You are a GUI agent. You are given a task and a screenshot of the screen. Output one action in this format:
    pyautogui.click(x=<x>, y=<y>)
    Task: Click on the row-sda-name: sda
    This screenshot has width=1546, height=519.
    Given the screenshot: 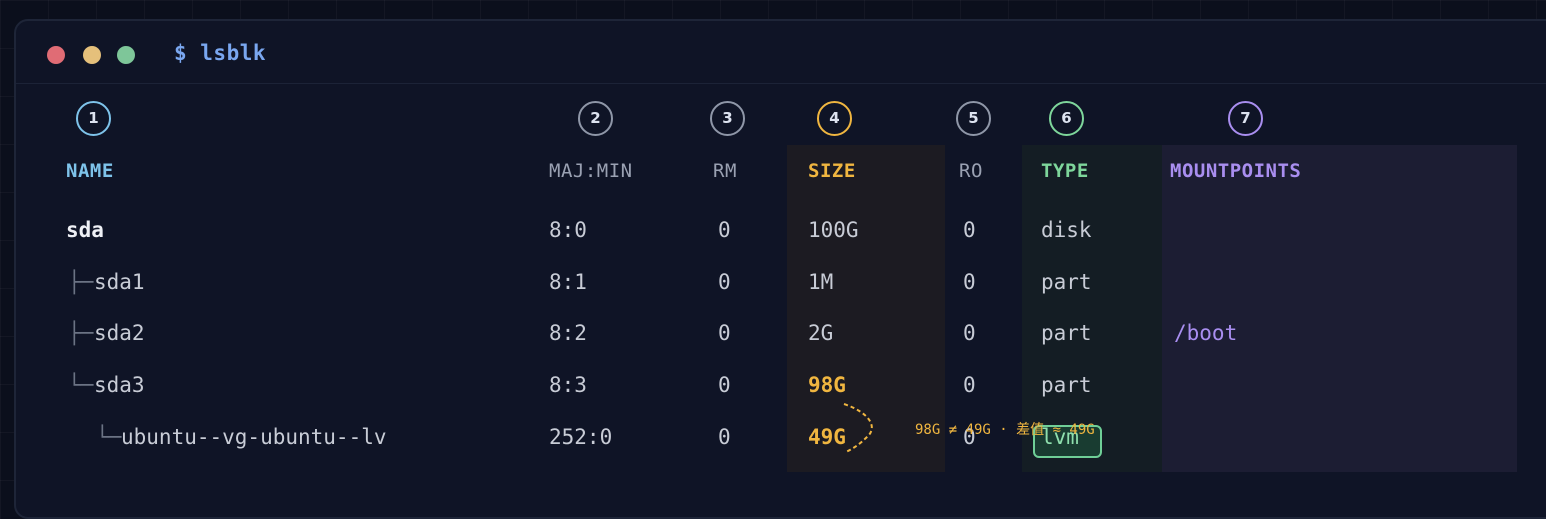 What is the action you would take?
    pyautogui.click(x=85, y=230)
    